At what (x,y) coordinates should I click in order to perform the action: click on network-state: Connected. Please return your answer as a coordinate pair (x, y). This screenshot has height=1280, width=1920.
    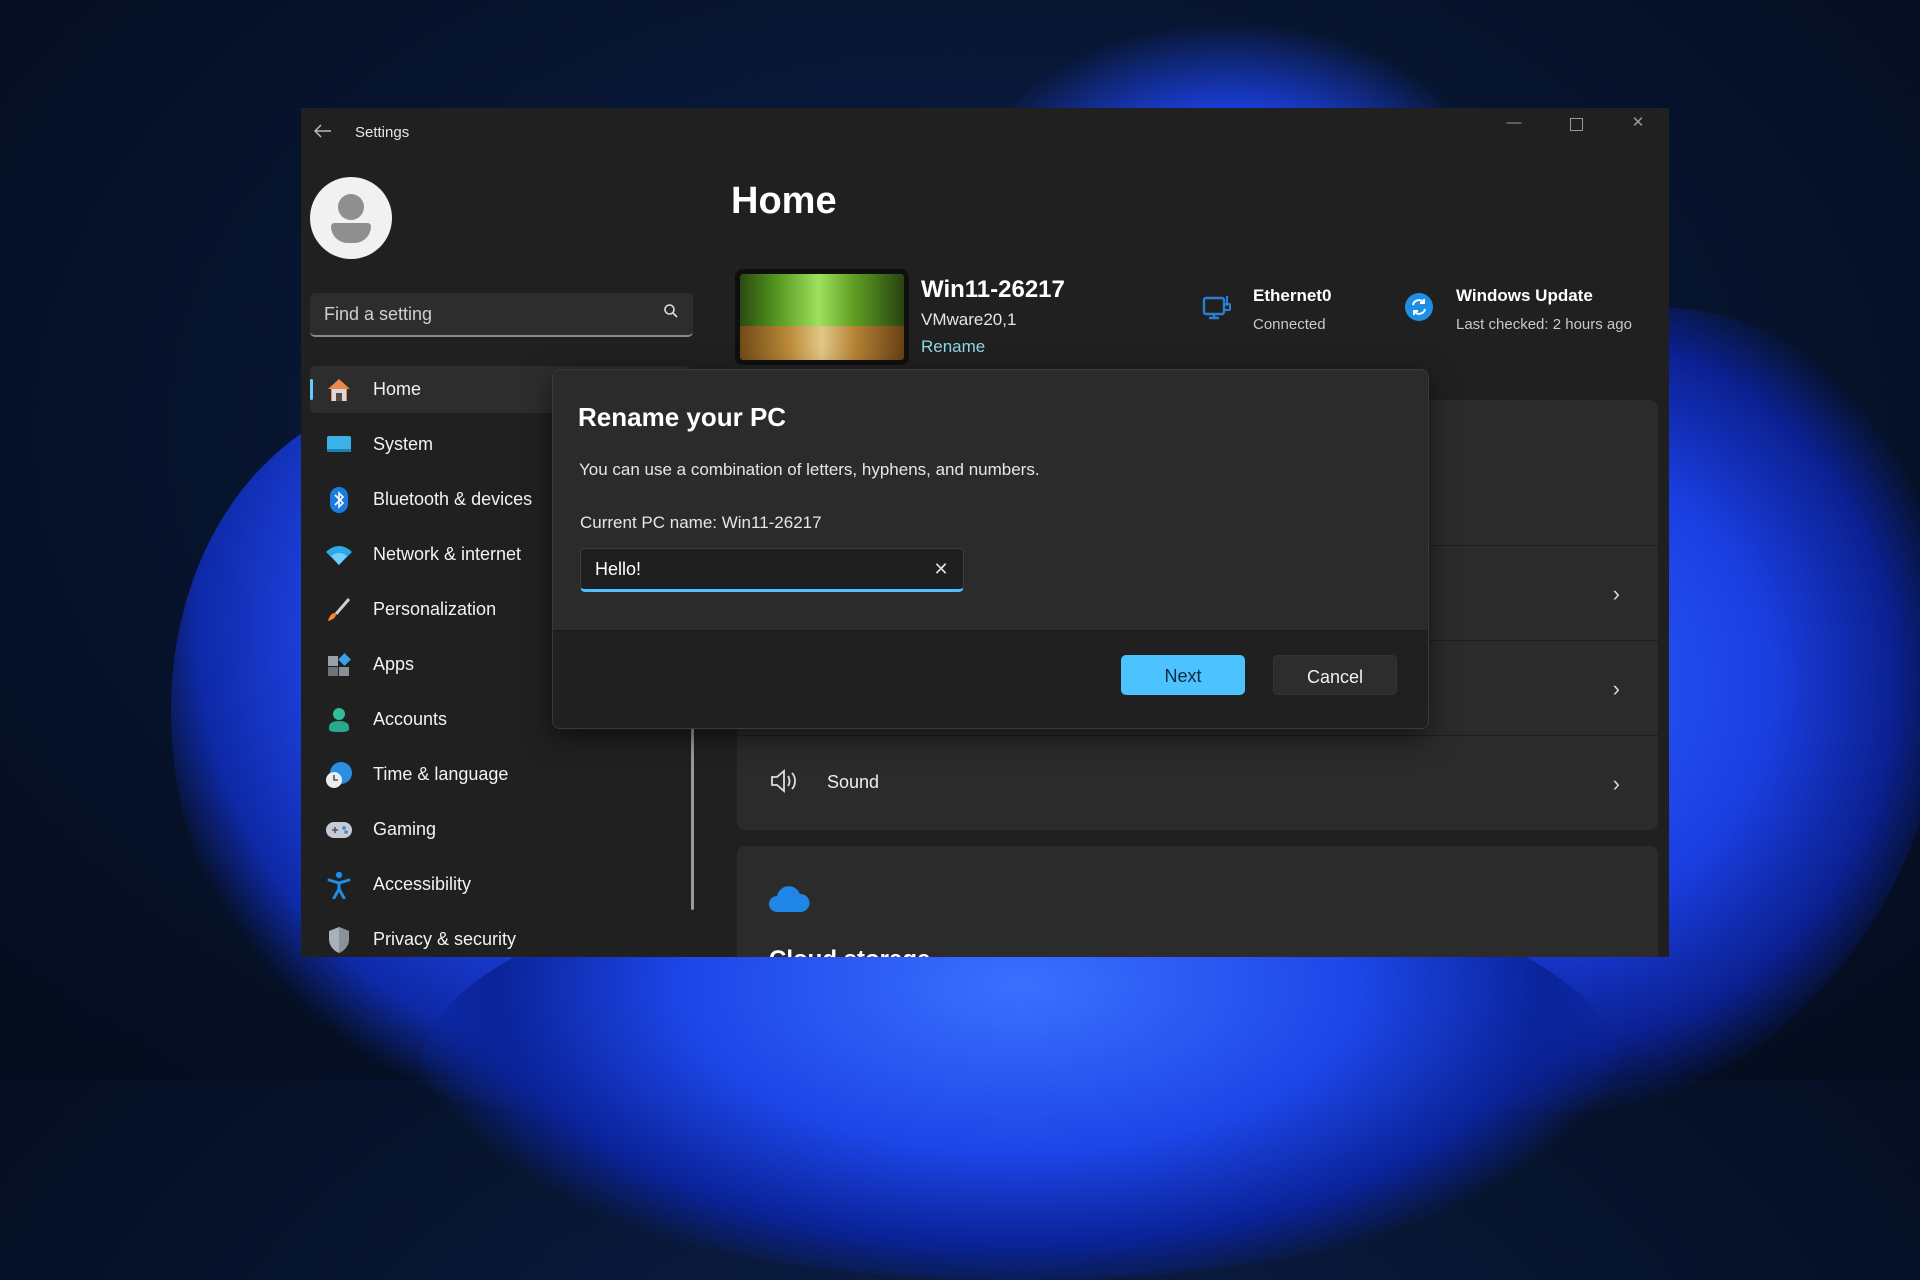
    Looking at the image, I should click on (1289, 324).